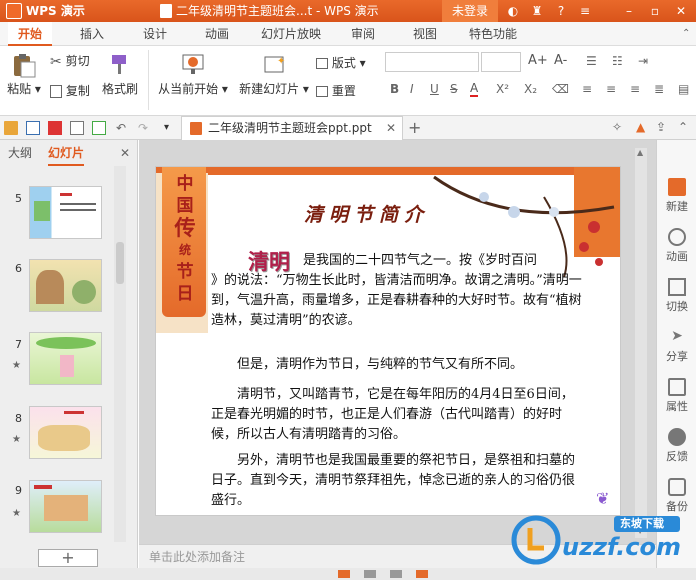 This screenshot has width=696, height=580. Describe the element at coordinates (642, 523) in the screenshot. I see `watermark-sub: 东坡下载` at that location.